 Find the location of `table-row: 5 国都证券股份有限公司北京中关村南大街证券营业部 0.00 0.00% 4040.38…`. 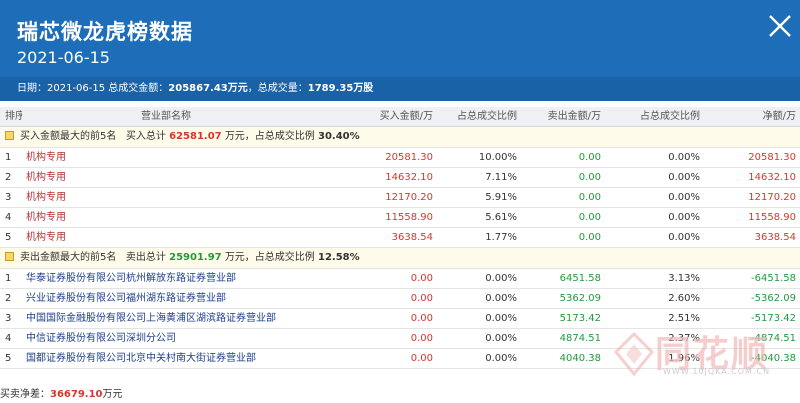

table-row: 5 国都证券股份有限公司北京中关村南大街证券营业部 0.00 0.00% 4040.38… is located at coordinates (400, 359).